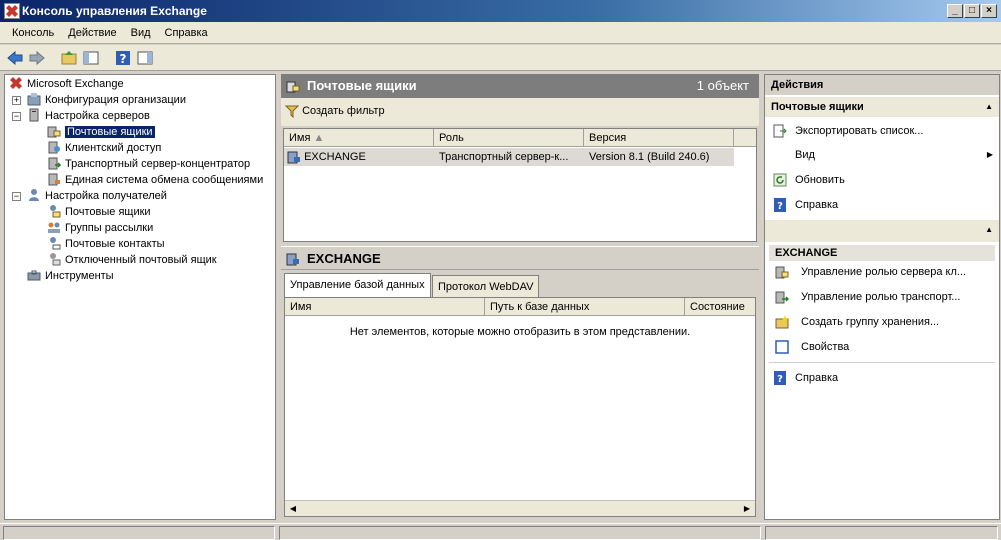  I want to click on scroll-left-icon: ◀, so click(293, 508).